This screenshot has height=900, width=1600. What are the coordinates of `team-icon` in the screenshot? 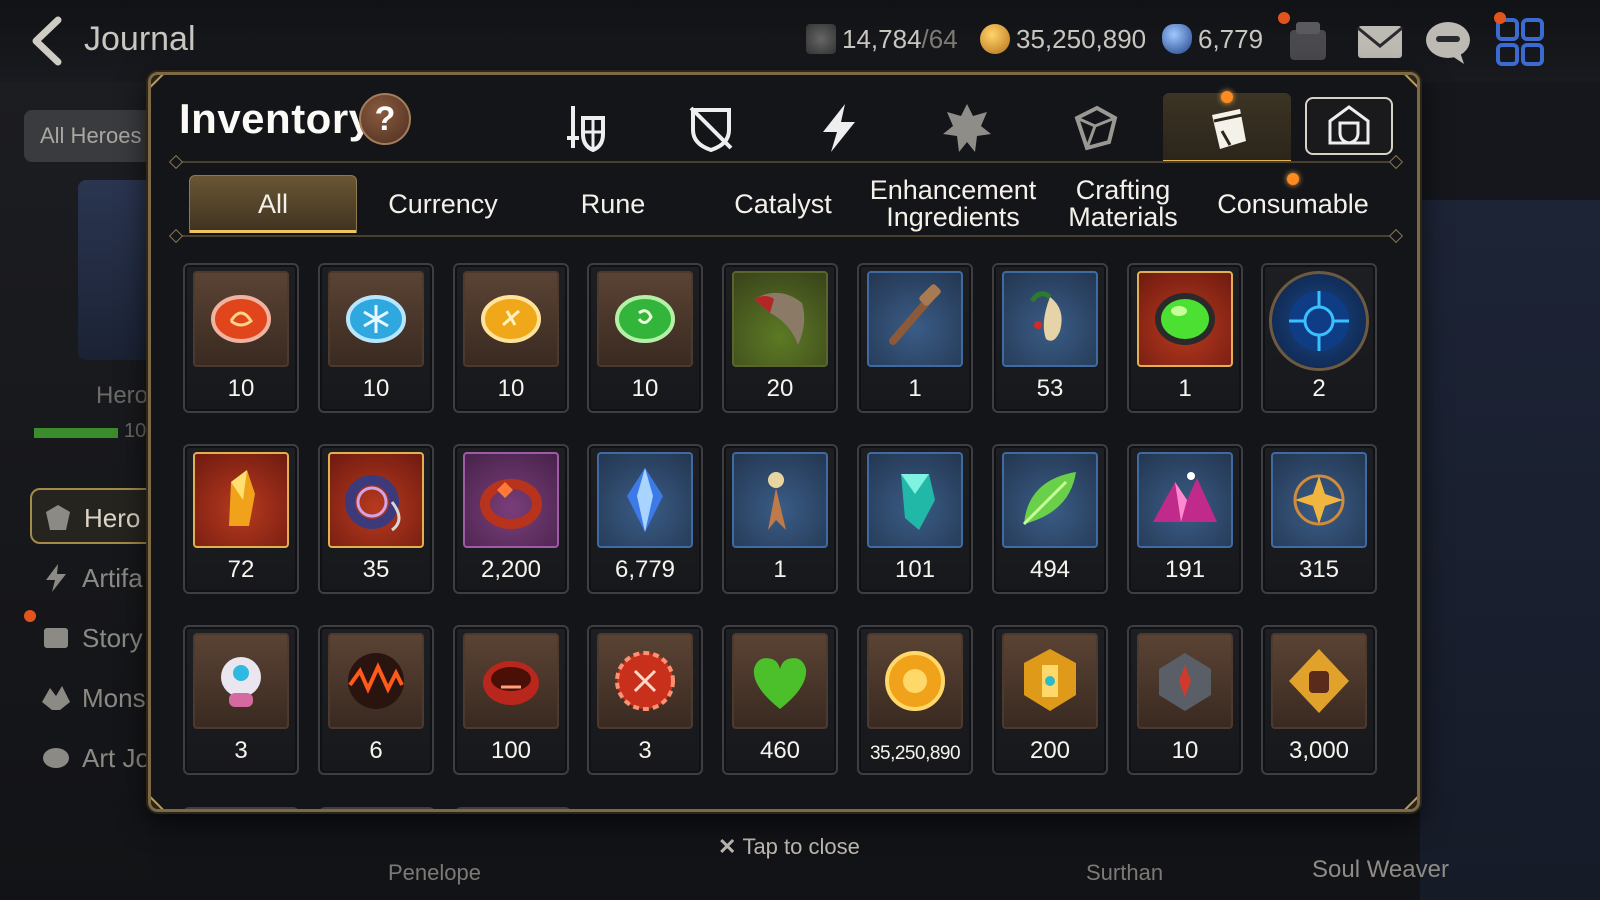 It's located at (1308, 42).